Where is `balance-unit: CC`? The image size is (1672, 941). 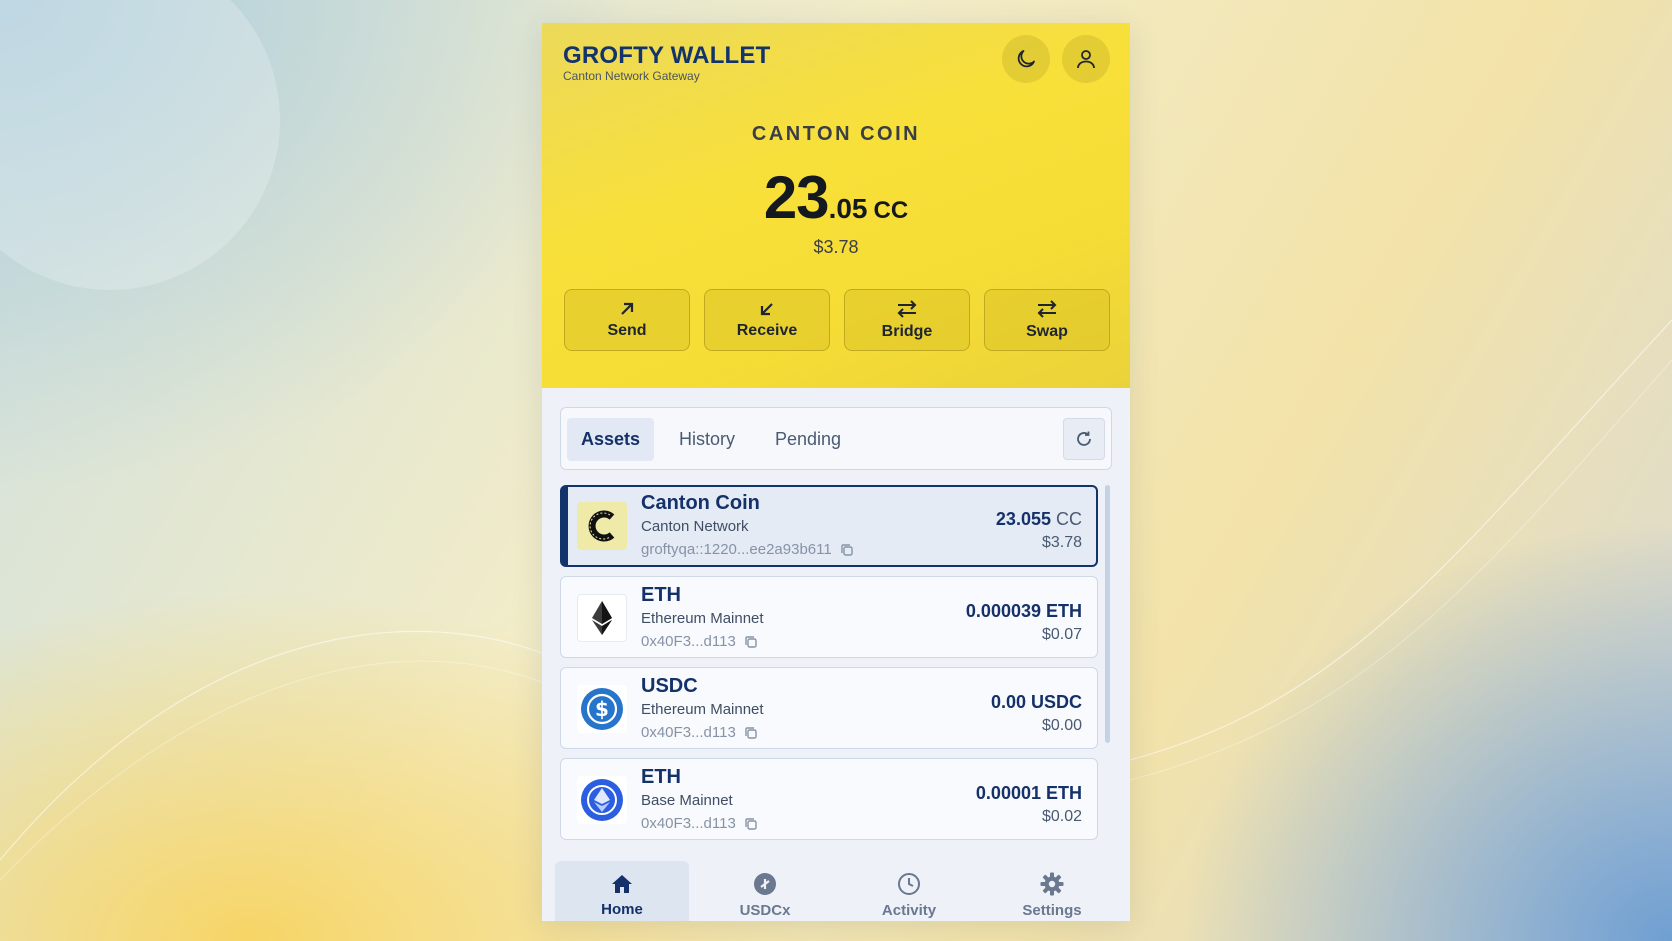 balance-unit: CC is located at coordinates (891, 210).